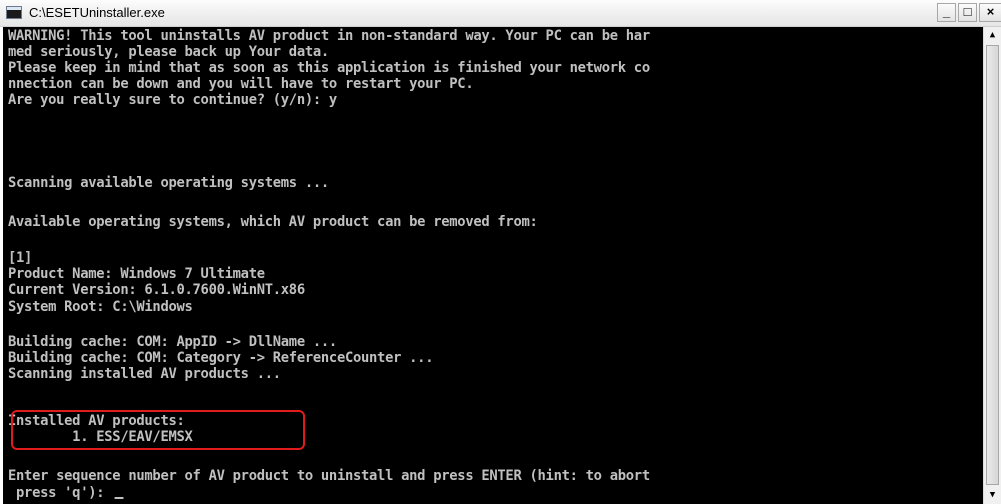  Describe the element at coordinates (500, 13) in the screenshot. I see `title-bar: C:\ESETUninstaller.exe _ □ ×` at that location.